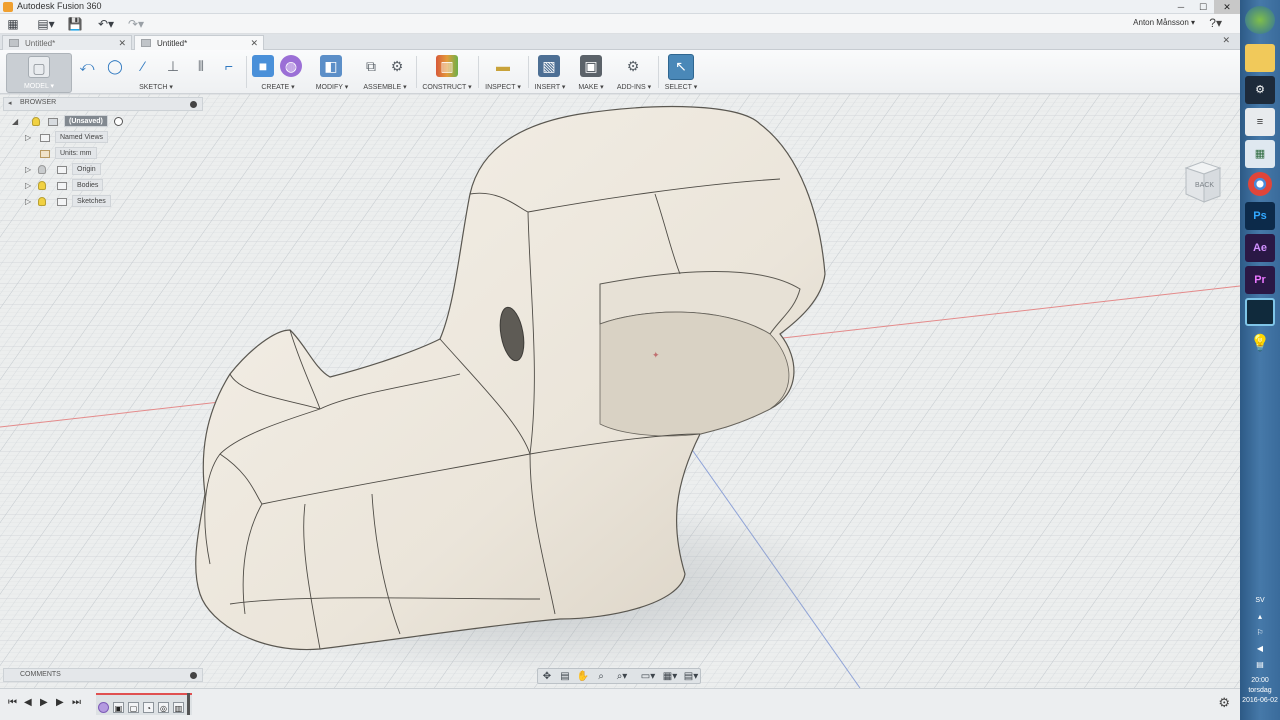  What do you see at coordinates (75, 169) in the screenshot?
I see `browser-item-origin: ▷ Origin` at bounding box center [75, 169].